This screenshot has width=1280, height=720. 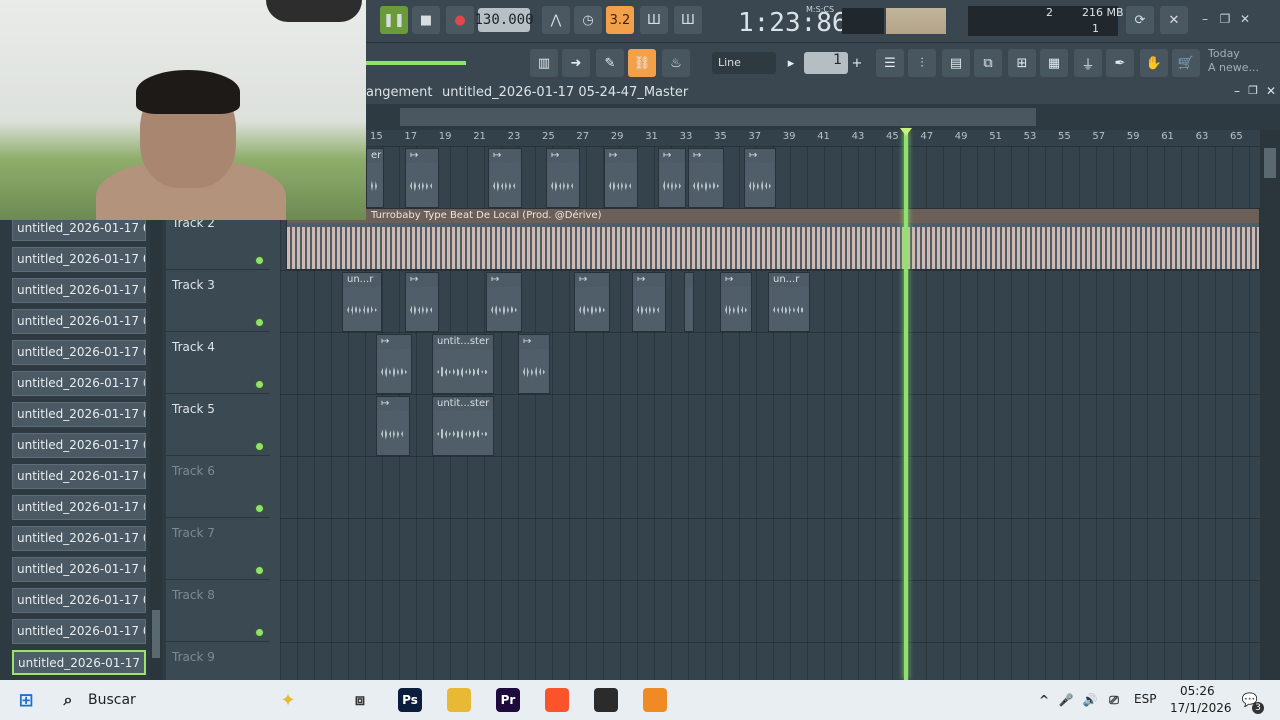 What do you see at coordinates (504, 20) in the screenshot?
I see `tempo-display: 130.000` at bounding box center [504, 20].